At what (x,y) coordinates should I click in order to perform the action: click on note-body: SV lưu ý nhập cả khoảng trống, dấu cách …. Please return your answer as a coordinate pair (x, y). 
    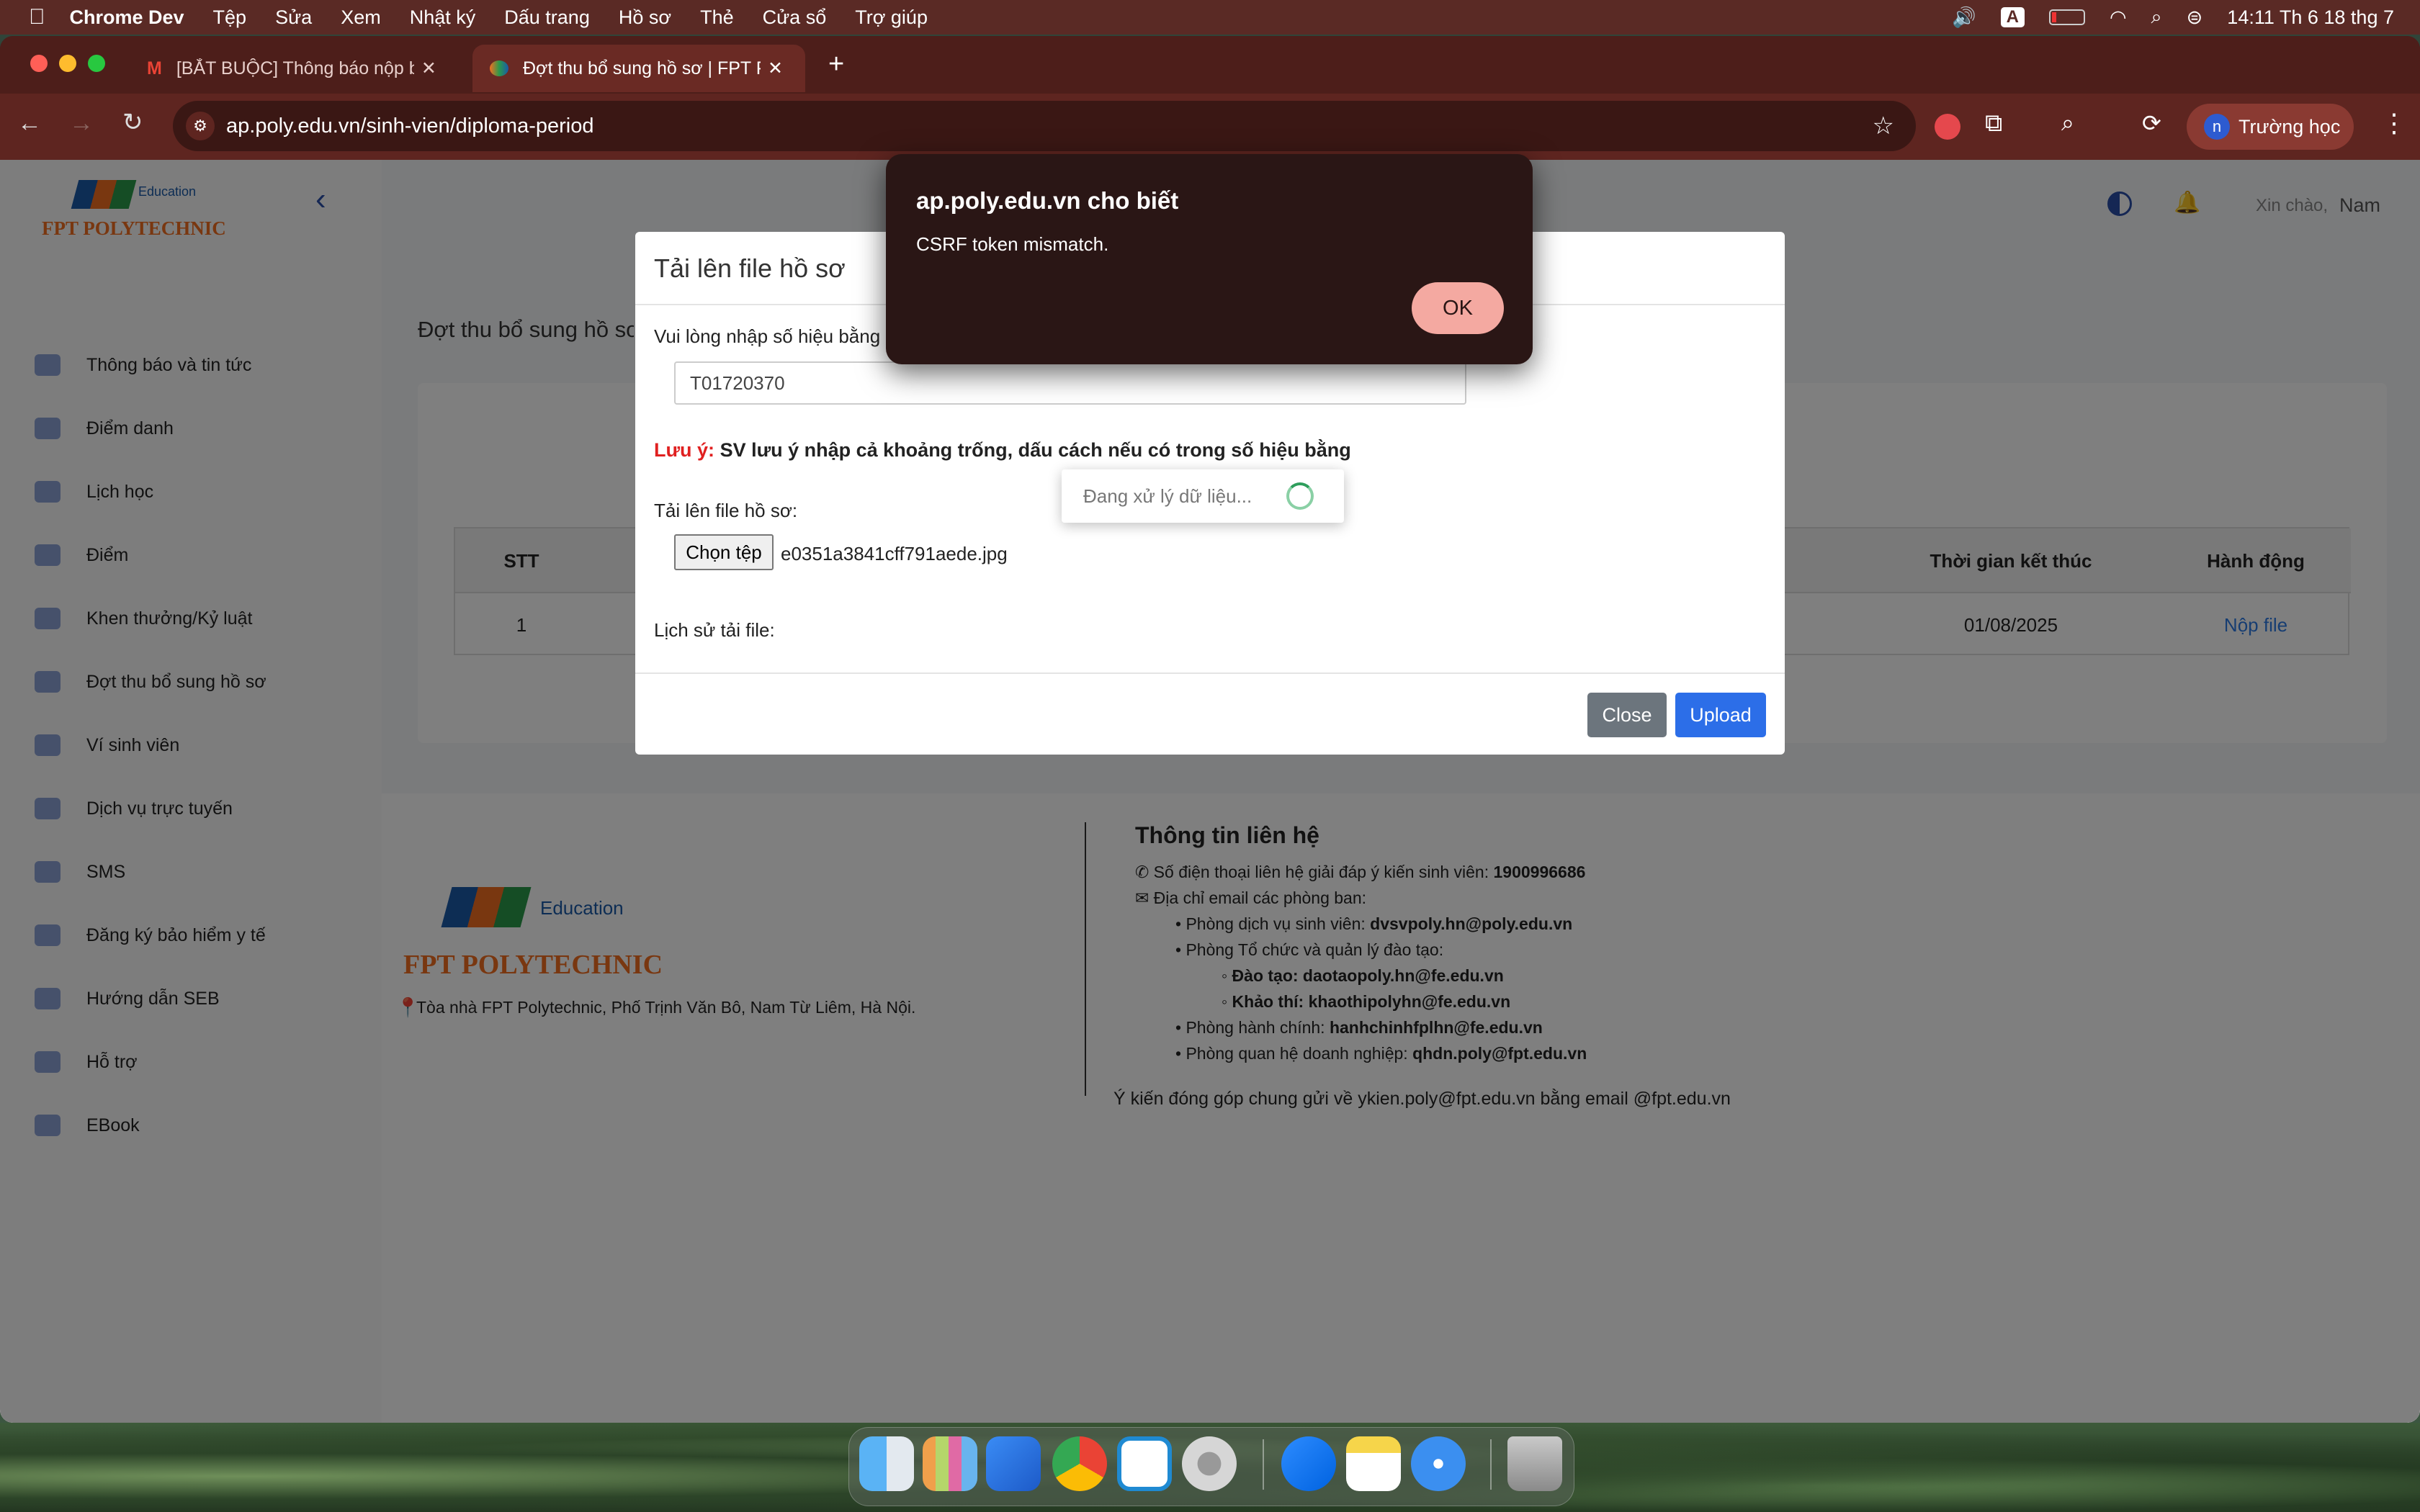
    Looking at the image, I should click on (1035, 450).